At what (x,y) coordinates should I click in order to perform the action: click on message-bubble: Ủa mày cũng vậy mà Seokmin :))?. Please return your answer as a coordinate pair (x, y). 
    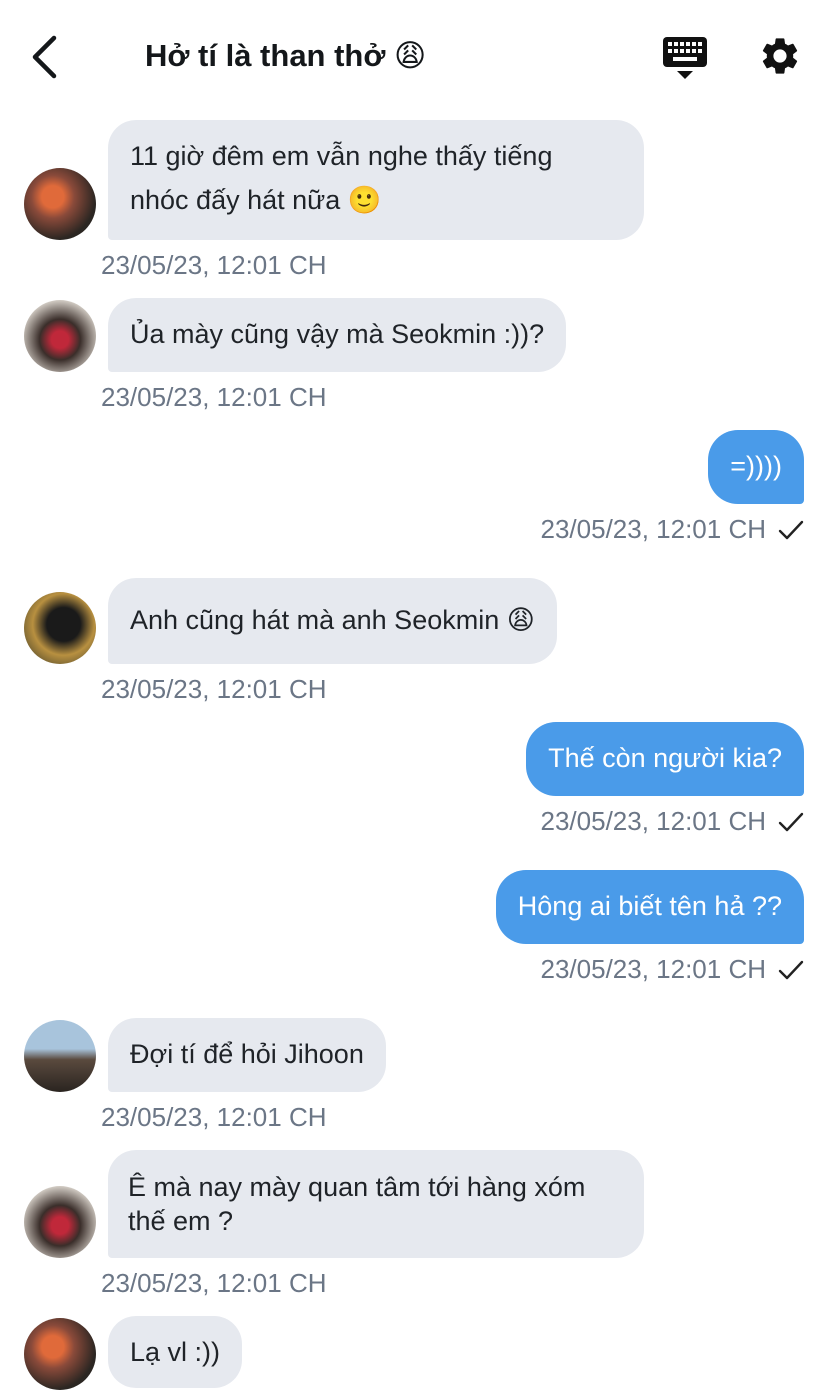
    Looking at the image, I should click on (337, 335).